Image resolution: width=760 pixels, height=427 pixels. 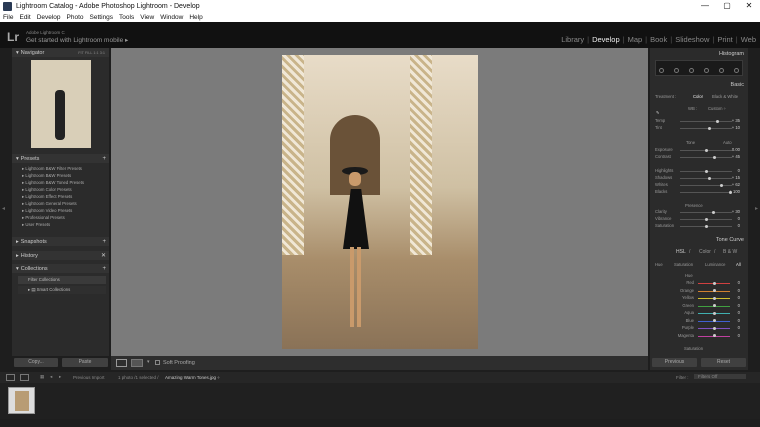 I want to click on tone-curve-header: Tone Curve, so click(x=730, y=240).